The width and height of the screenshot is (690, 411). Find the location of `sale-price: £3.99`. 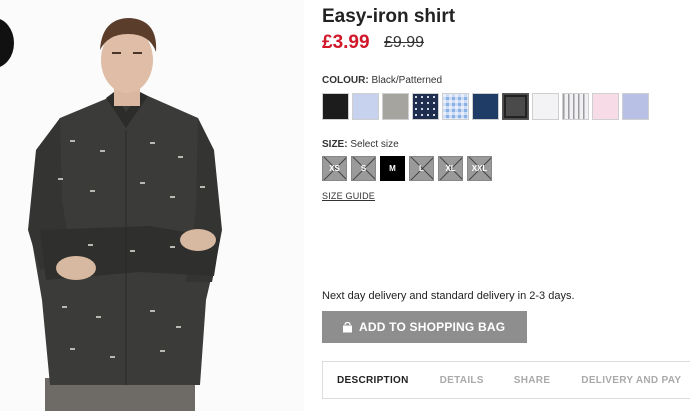

sale-price: £3.99 is located at coordinates (346, 42).